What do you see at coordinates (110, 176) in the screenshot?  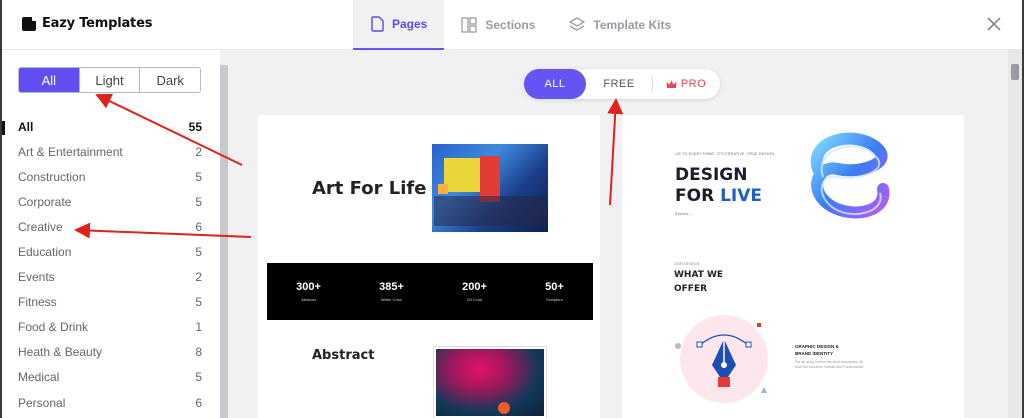 I see `category-item-construction: Construction 5` at bounding box center [110, 176].